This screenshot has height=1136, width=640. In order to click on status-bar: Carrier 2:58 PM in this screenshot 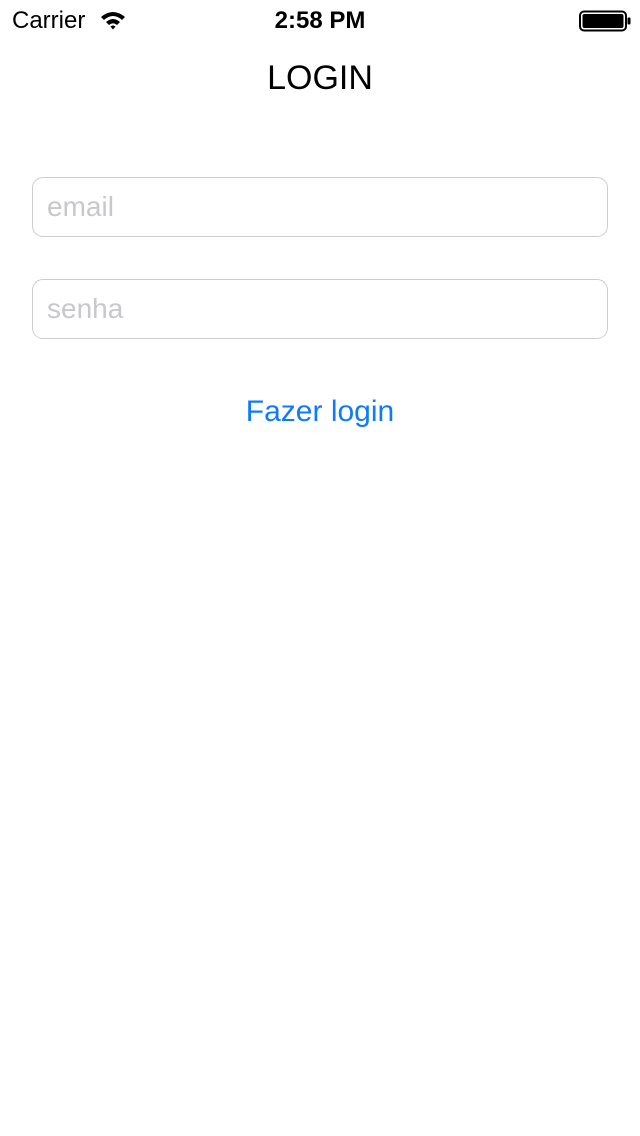, I will do `click(320, 20)`.